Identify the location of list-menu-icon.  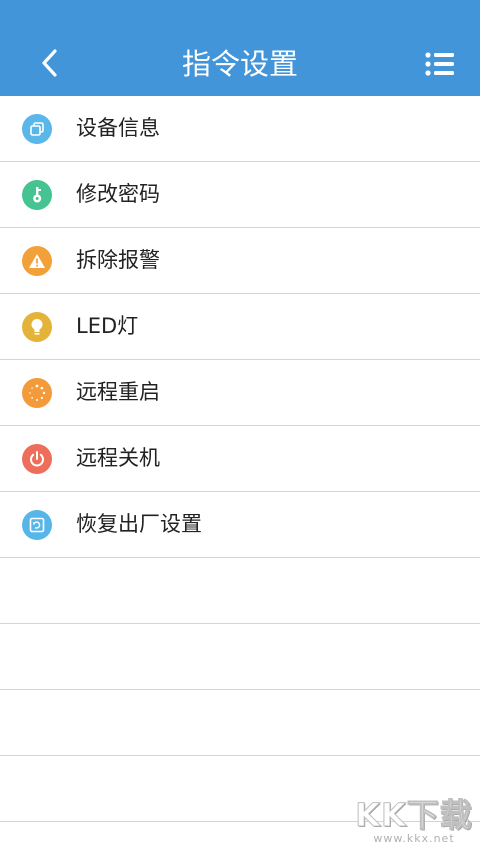
(439, 64).